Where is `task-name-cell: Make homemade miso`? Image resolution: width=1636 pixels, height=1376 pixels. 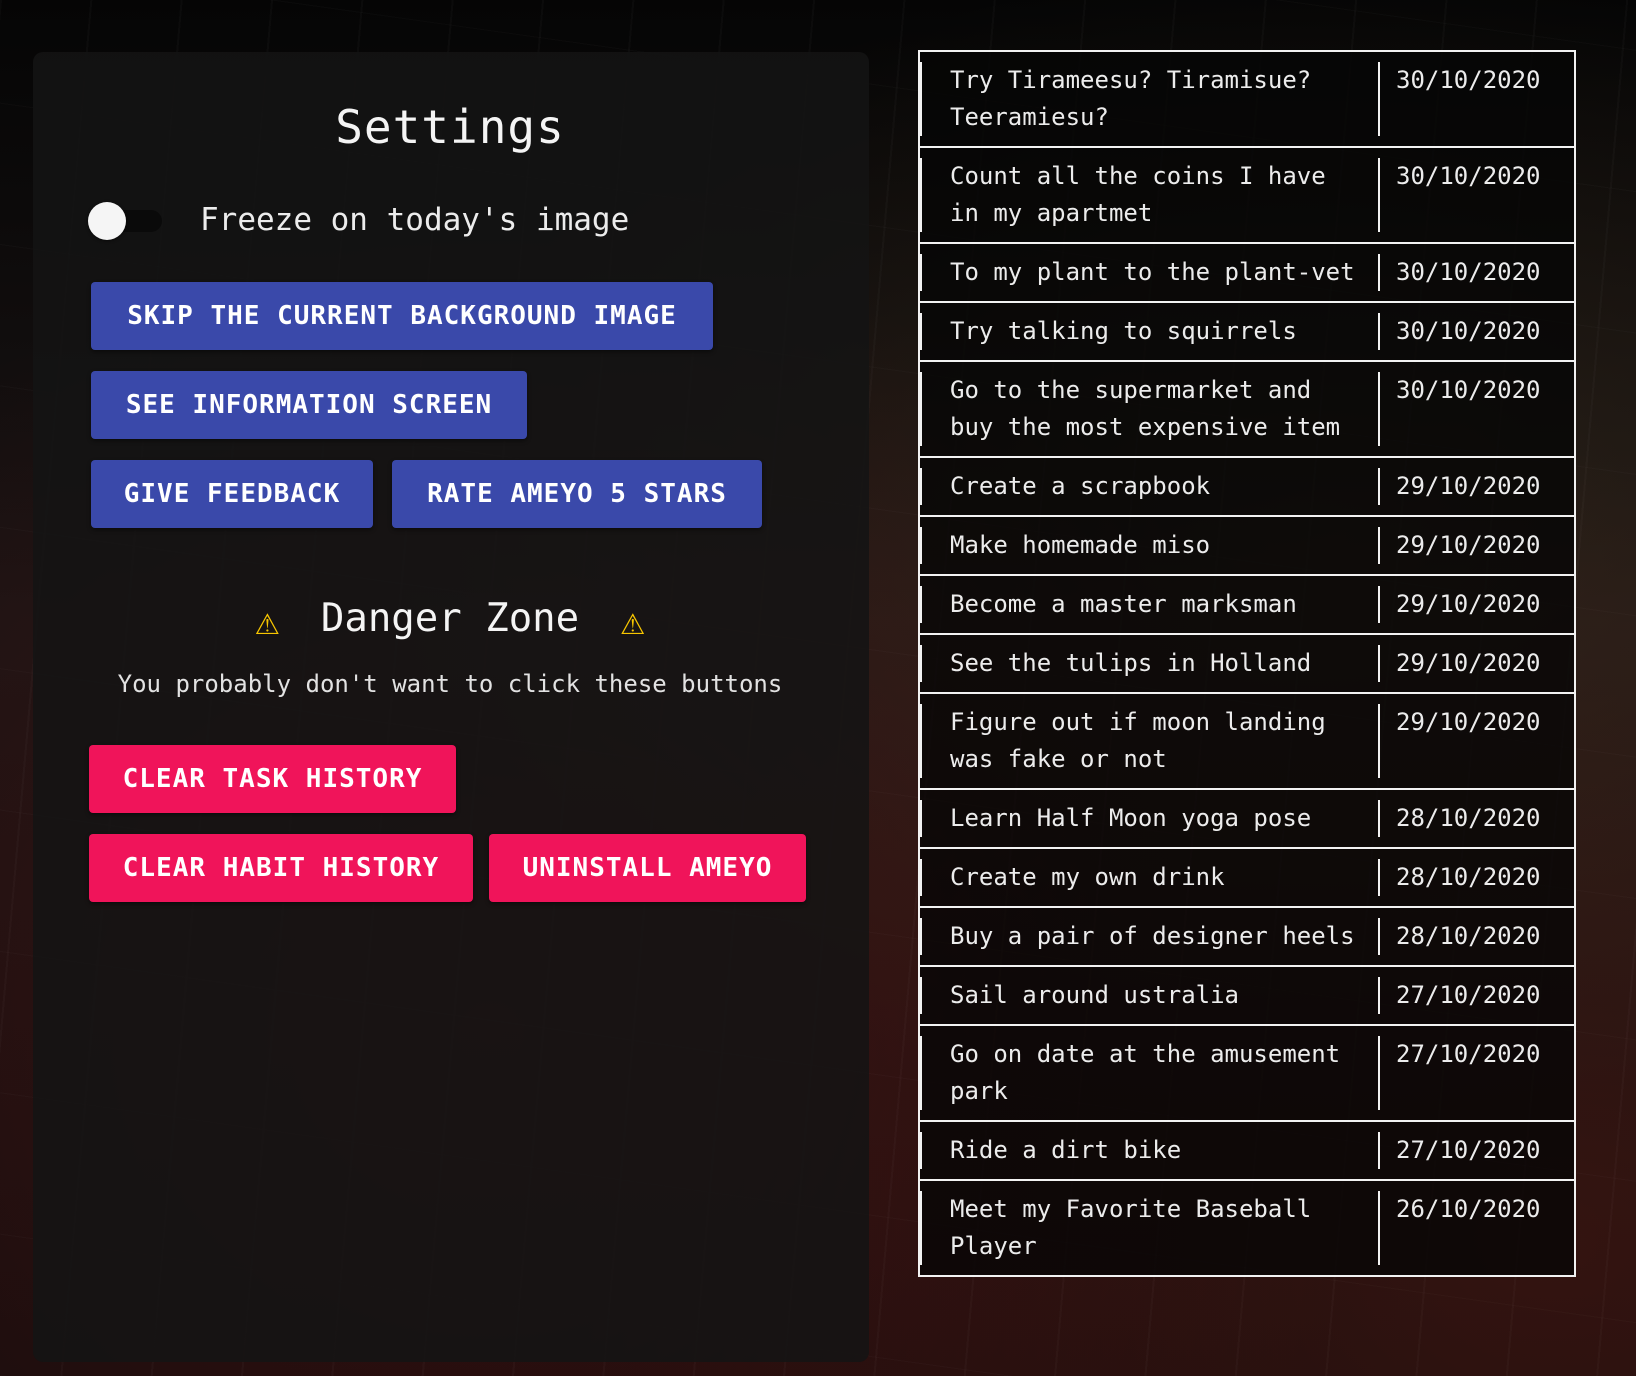
task-name-cell: Make homemade miso is located at coordinates (1149, 545).